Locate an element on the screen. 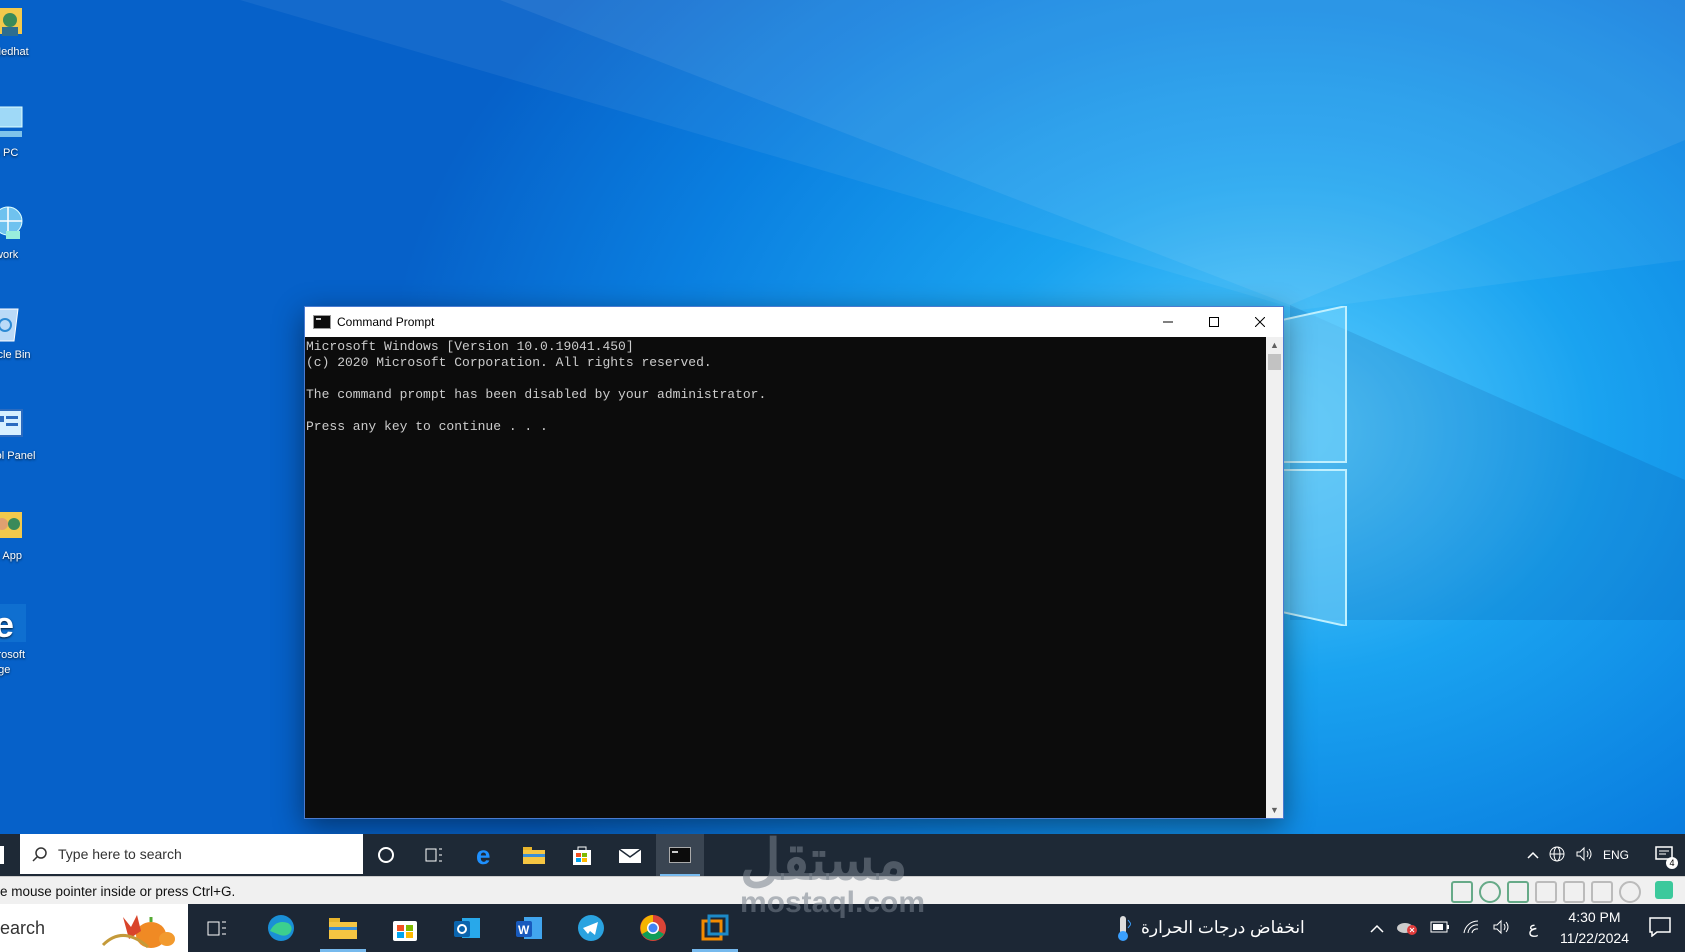  minimize-icon is located at coordinates (1168, 322).